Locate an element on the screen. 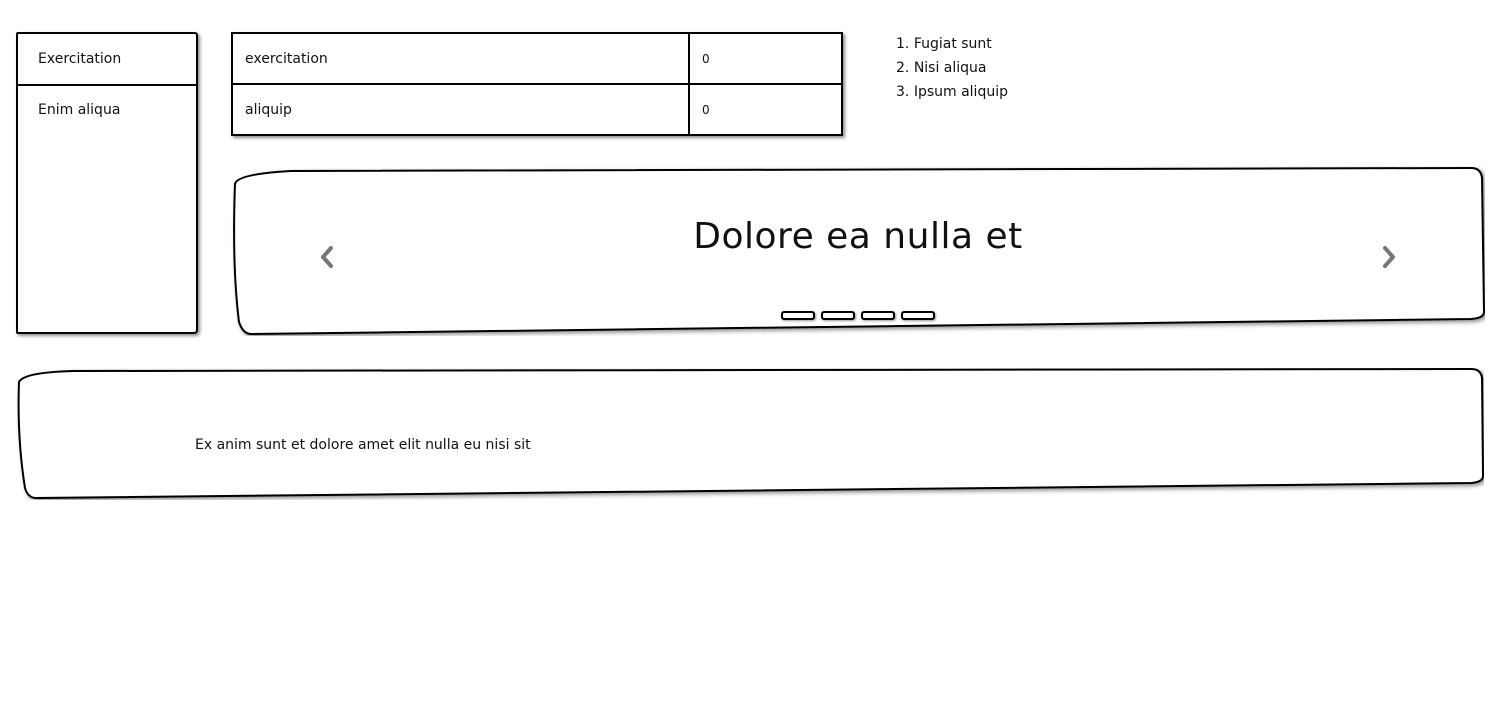 The height and width of the screenshot is (720, 1500). table-cell-name: aliquip is located at coordinates (460, 109).